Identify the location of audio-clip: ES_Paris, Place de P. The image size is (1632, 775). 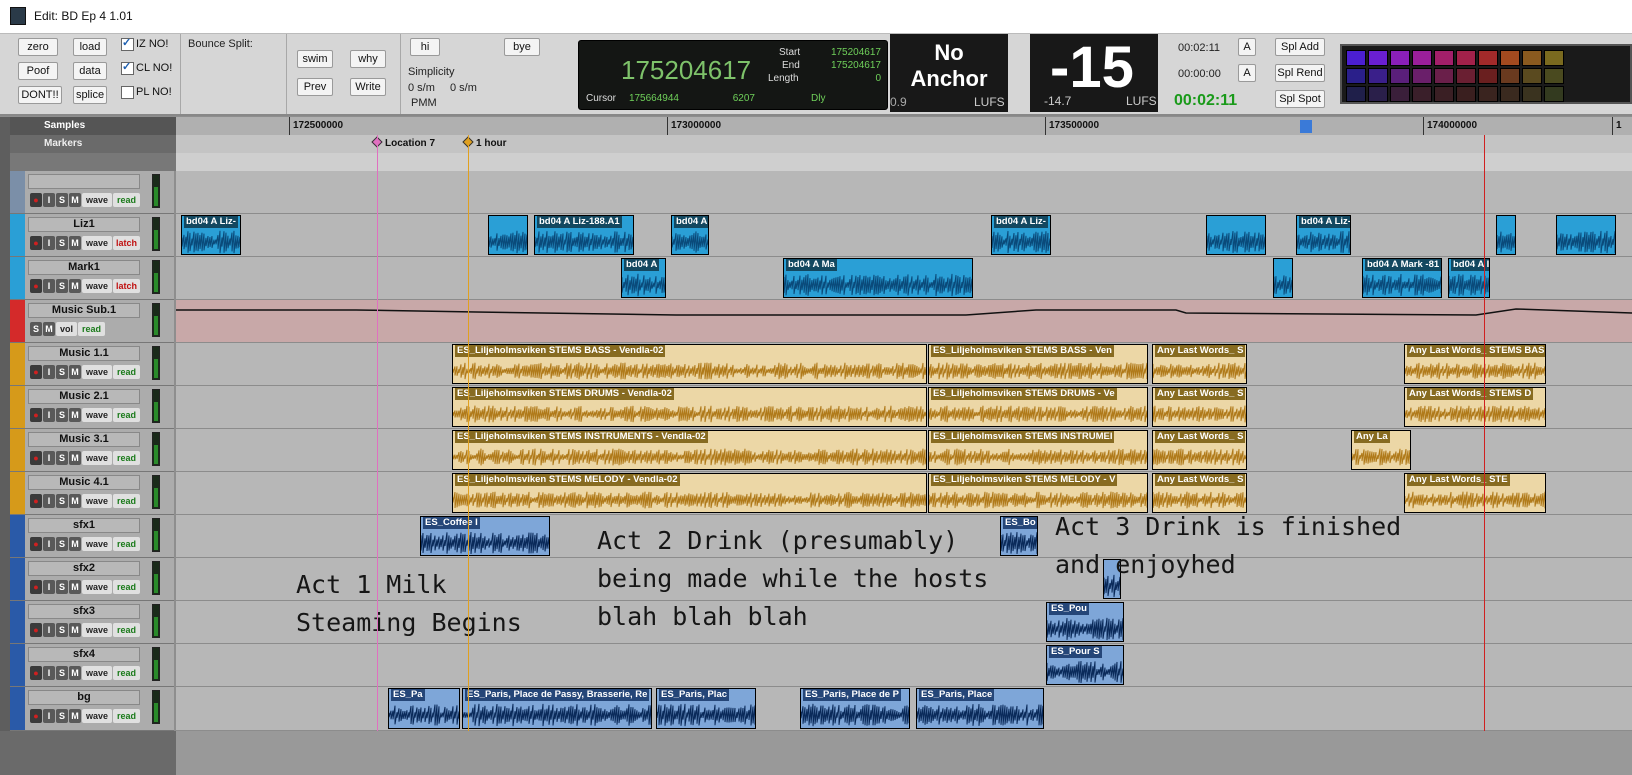
(855, 708).